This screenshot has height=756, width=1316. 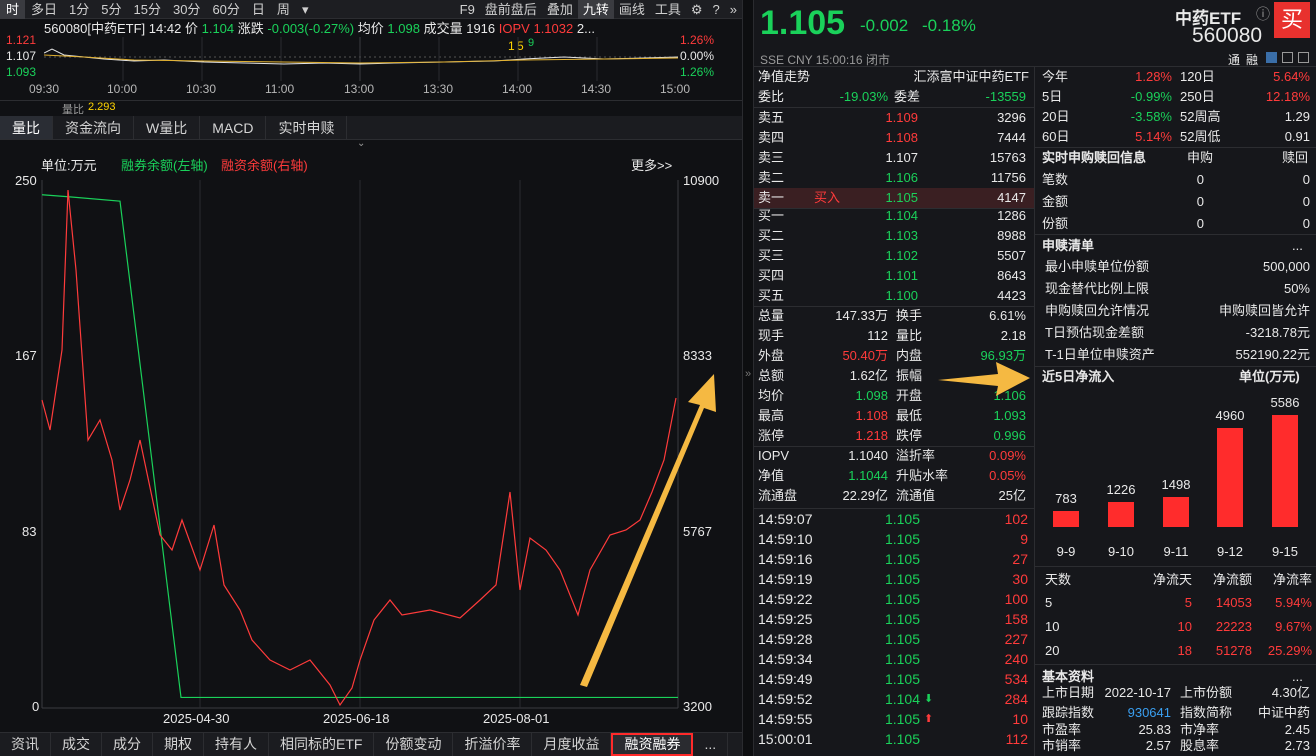 I want to click on perf-value: 0.91, so click(x=1297, y=136).